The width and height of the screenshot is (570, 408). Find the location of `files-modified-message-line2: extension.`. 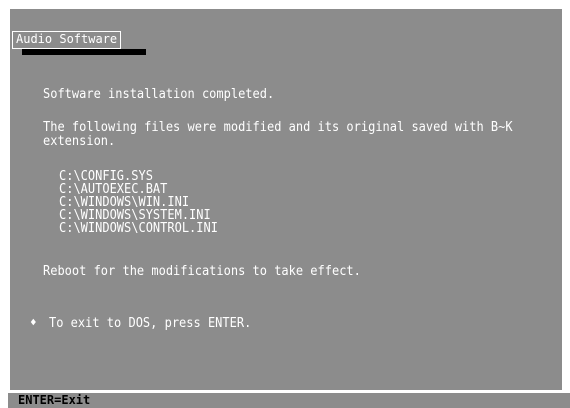

files-modified-message-line2: extension. is located at coordinates (79, 140).